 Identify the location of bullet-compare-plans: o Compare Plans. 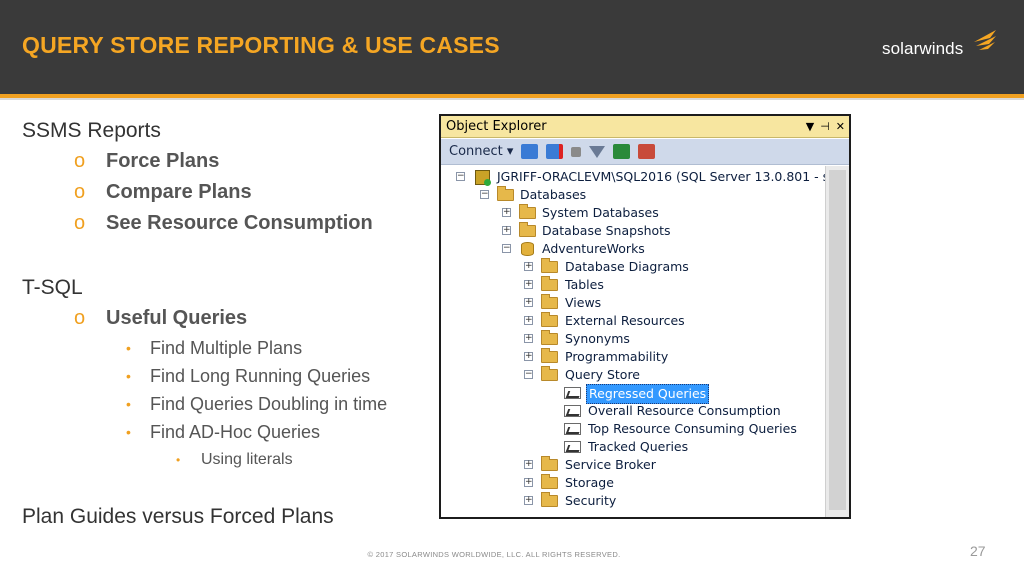
(227, 192).